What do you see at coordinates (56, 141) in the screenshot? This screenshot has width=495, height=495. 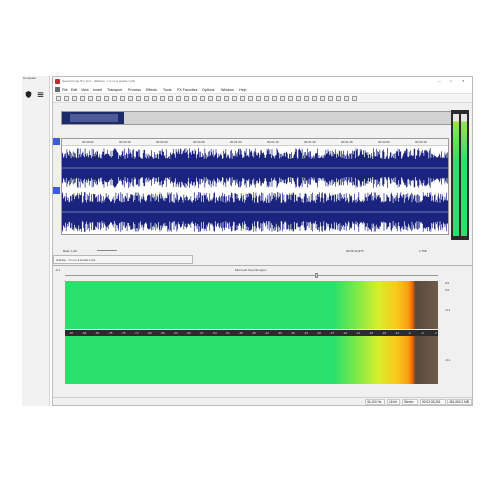 I see `channel-1-button` at bounding box center [56, 141].